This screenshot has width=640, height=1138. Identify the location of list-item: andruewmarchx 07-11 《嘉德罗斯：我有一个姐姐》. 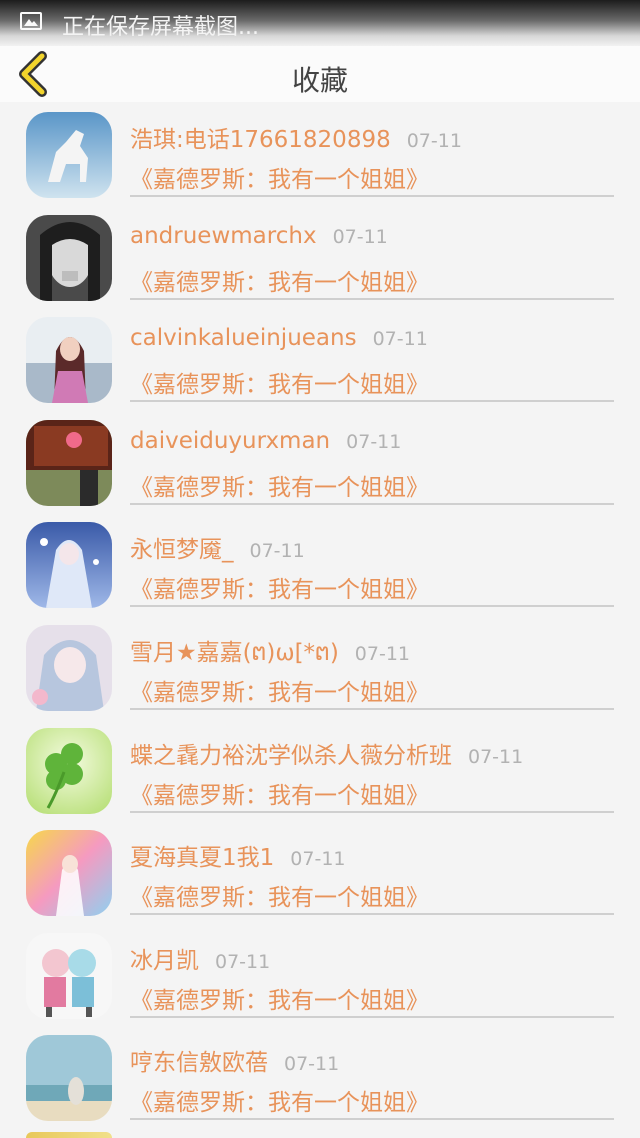
(320, 256).